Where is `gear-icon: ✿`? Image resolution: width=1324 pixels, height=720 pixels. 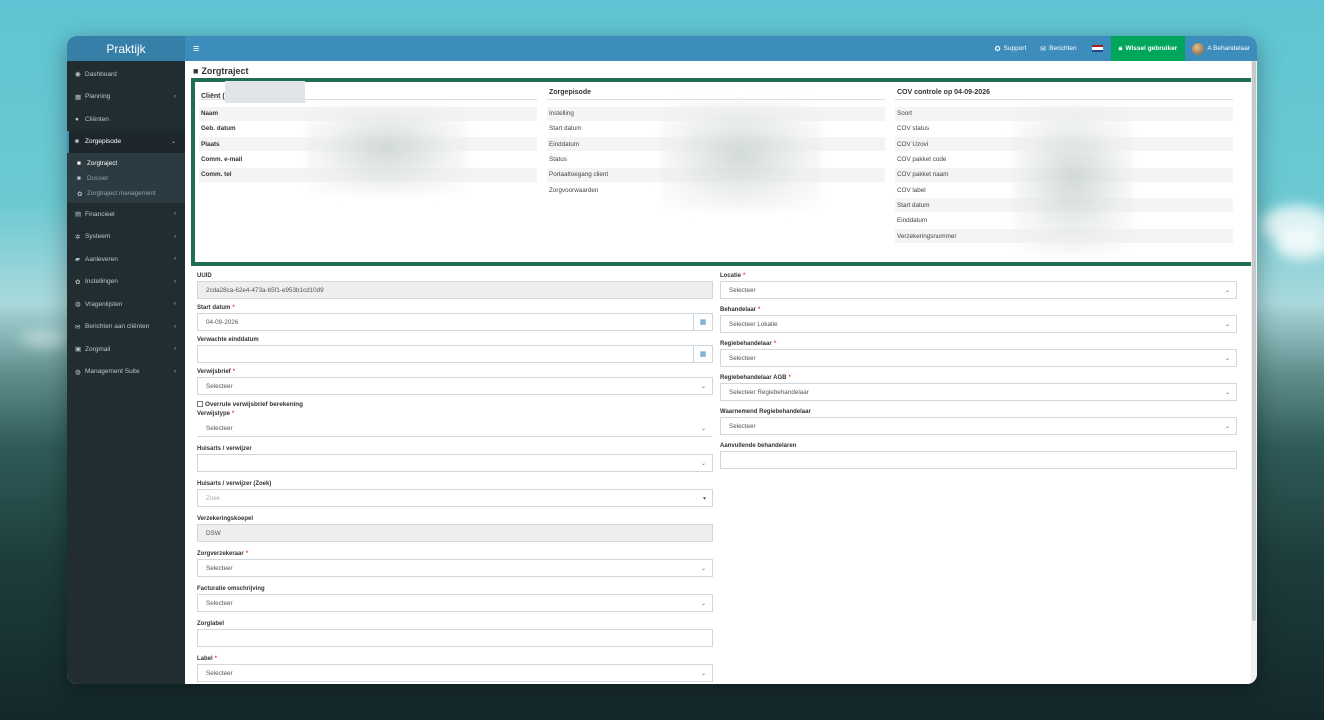 gear-icon: ✿ is located at coordinates (80, 194).